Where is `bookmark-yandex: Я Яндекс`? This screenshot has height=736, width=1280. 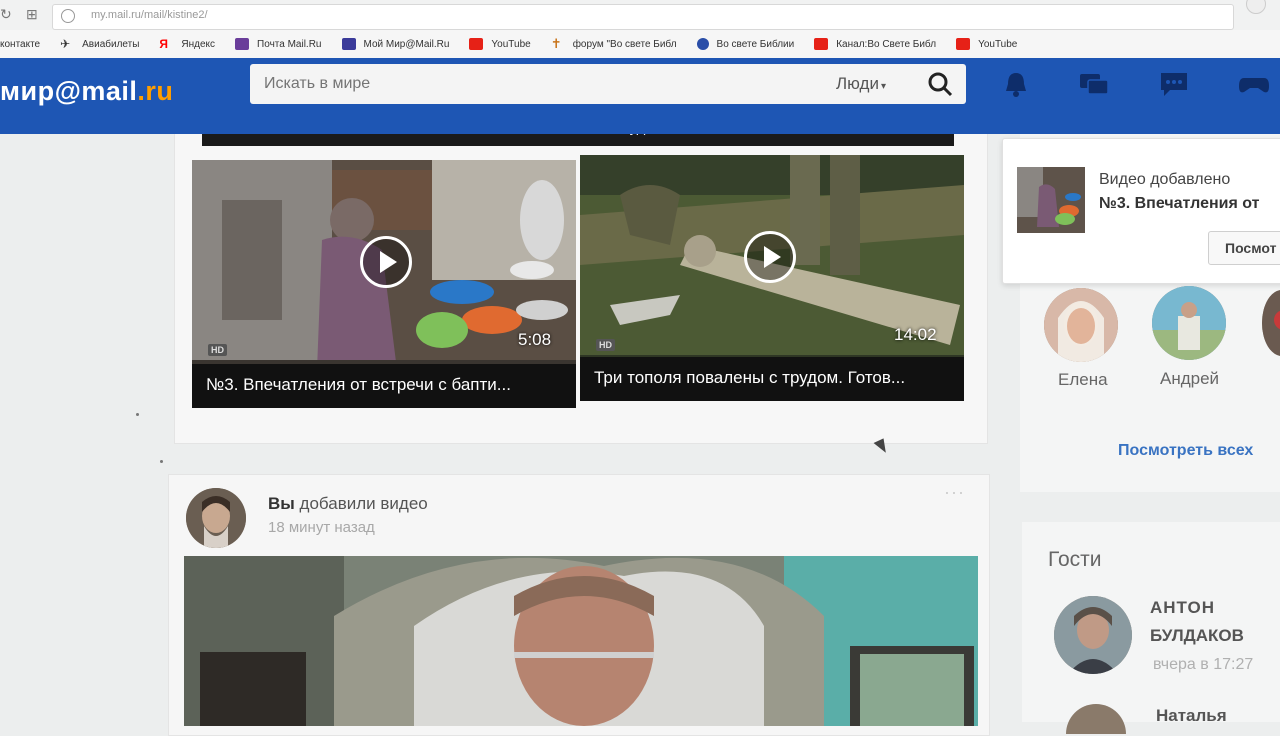
bookmark-yandex: Я Яндекс is located at coordinates (187, 44).